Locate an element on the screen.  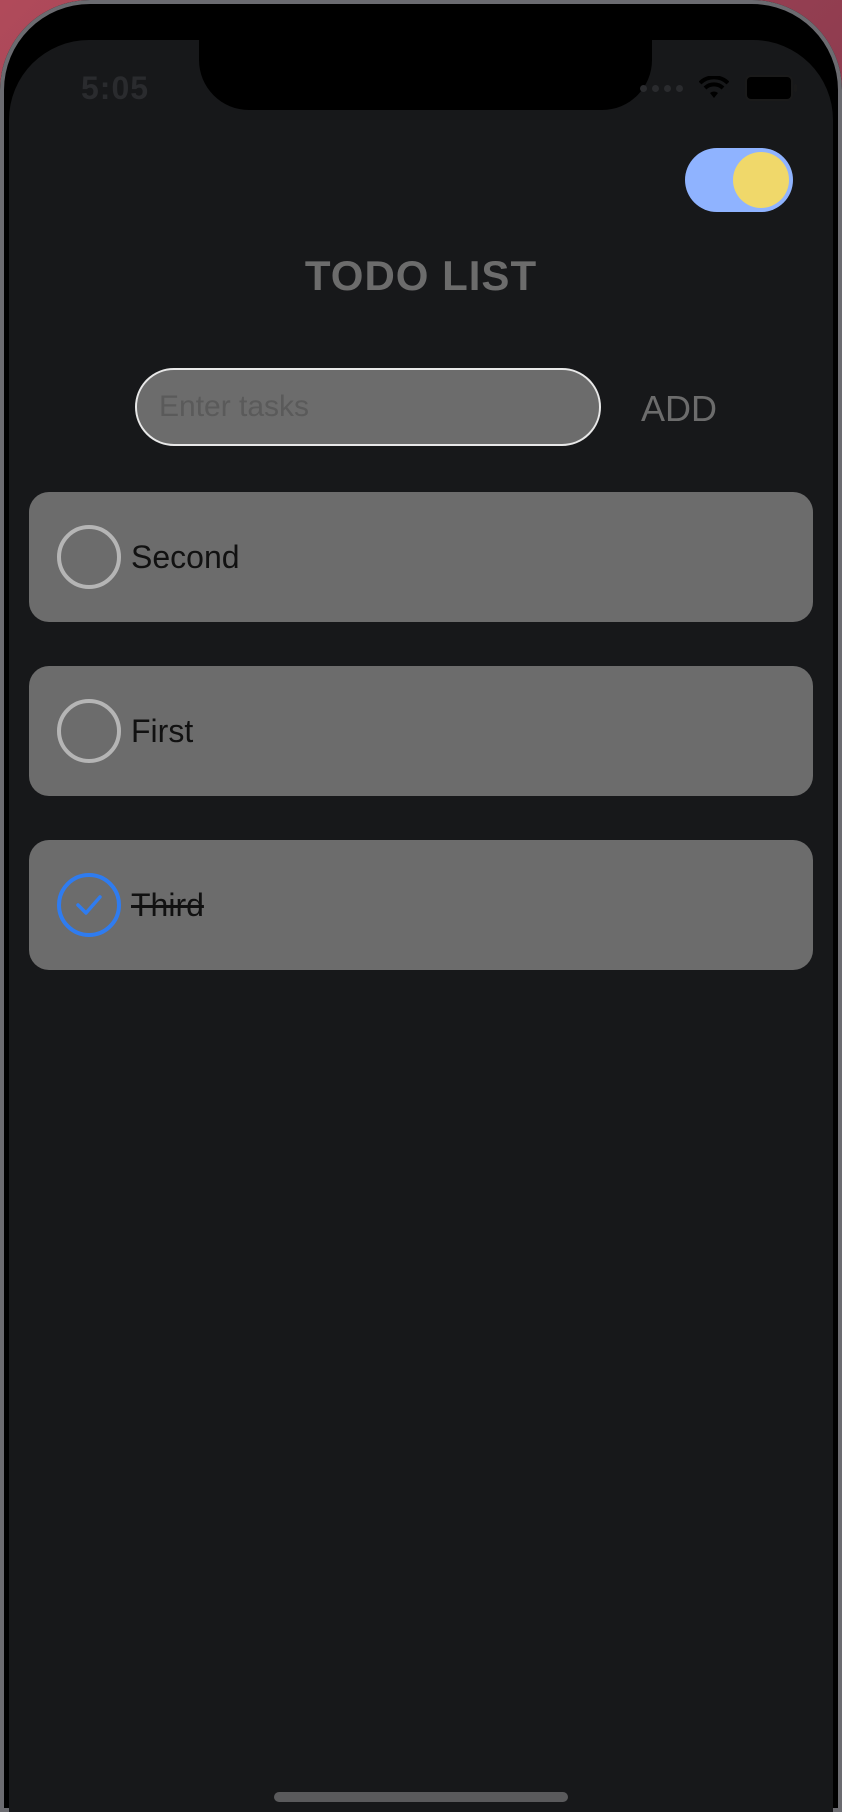
status-time: 5:05 is located at coordinates (115, 88).